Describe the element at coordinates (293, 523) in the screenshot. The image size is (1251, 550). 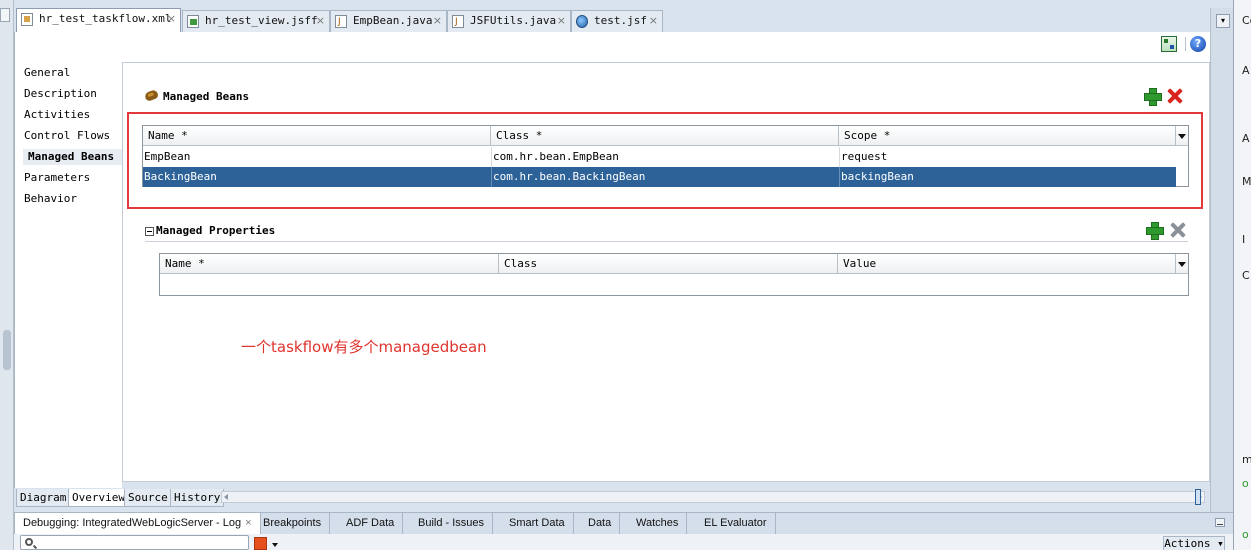
I see `tab-breakpoints: Breakpoints` at that location.